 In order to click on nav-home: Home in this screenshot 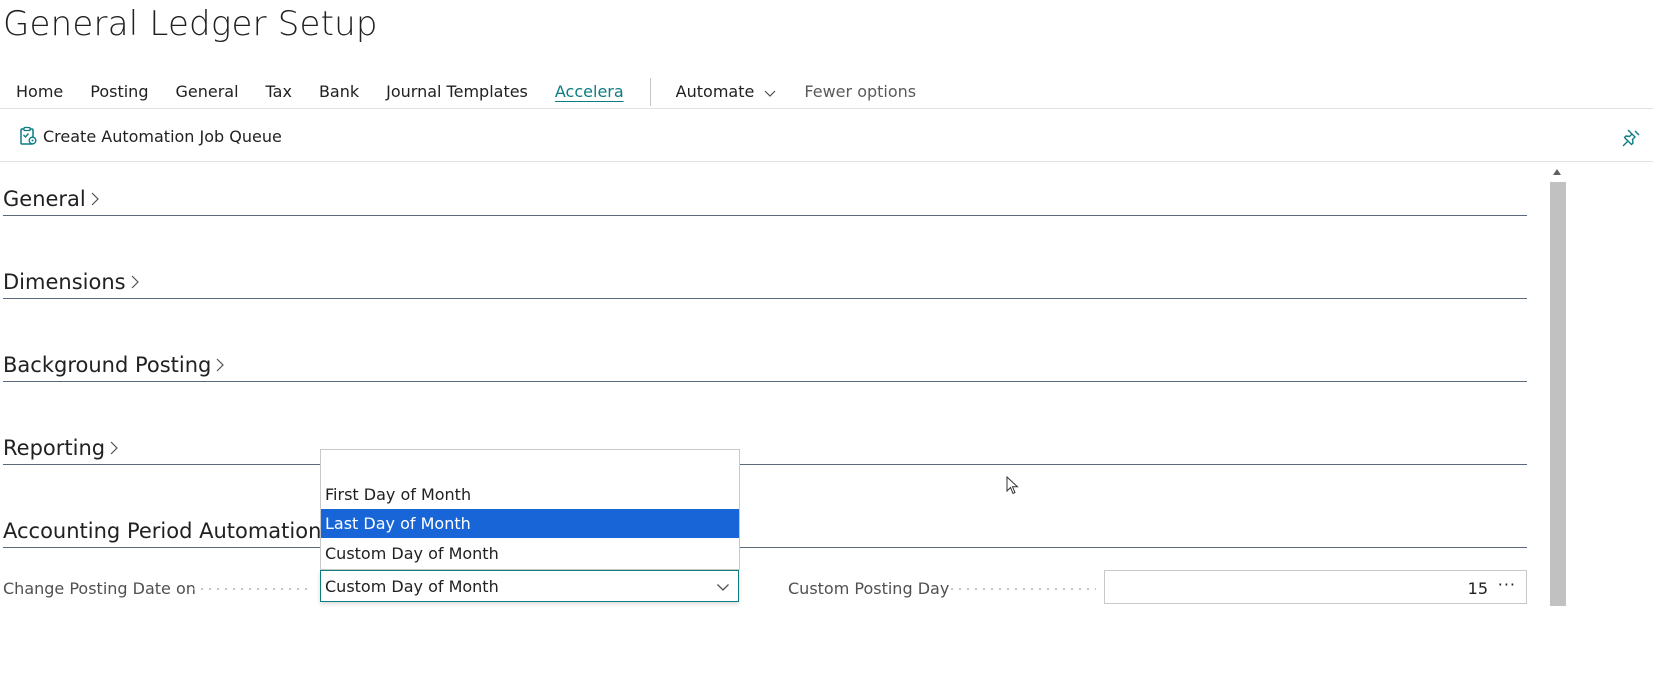, I will do `click(39, 92)`.